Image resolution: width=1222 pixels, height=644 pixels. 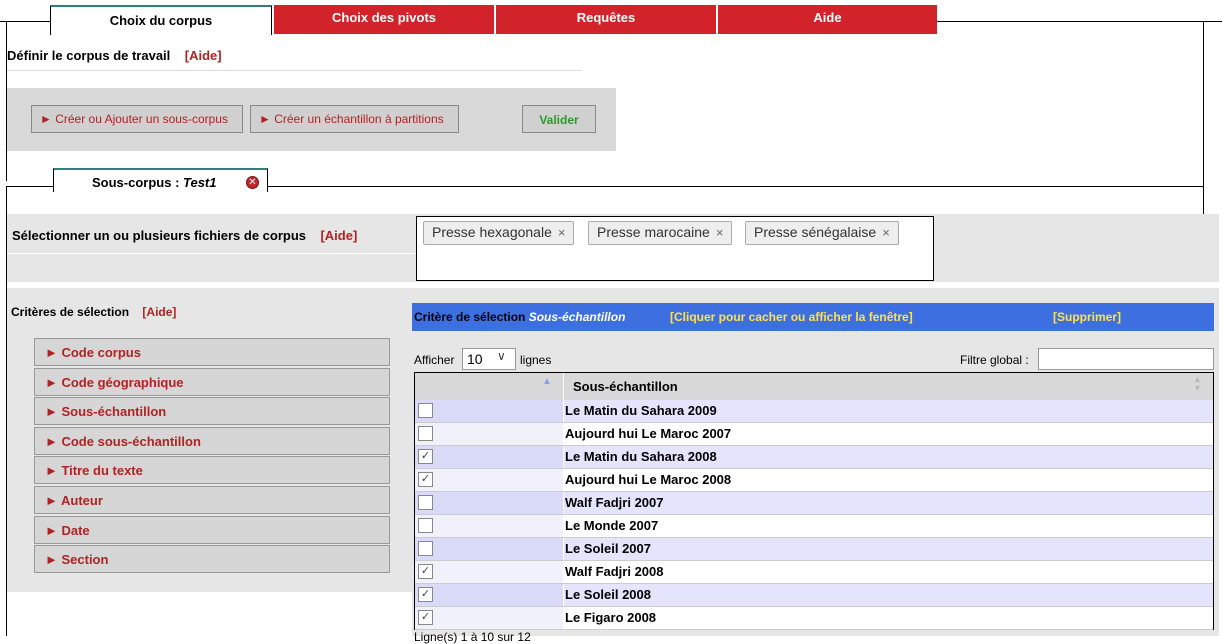 What do you see at coordinates (608, 594) in the screenshot?
I see `row-label: Le Soleil 2008` at bounding box center [608, 594].